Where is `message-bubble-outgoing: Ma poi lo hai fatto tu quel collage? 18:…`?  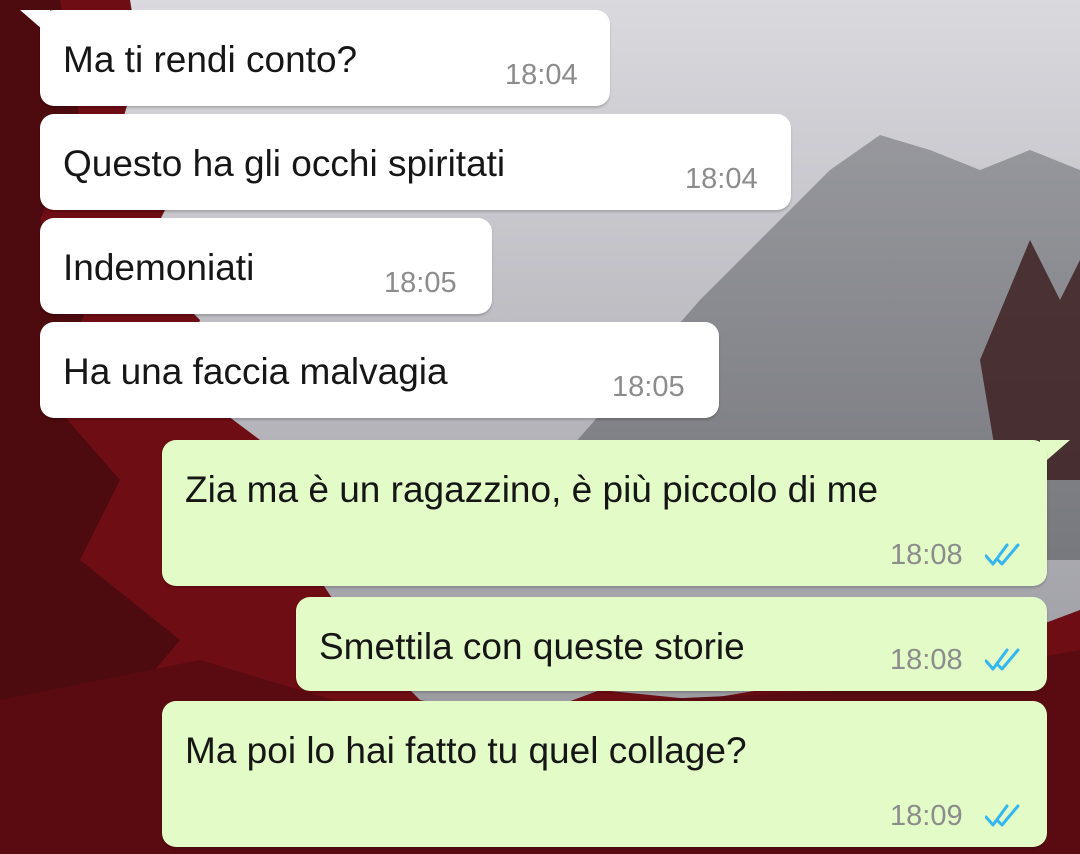
message-bubble-outgoing: Ma poi lo hai fatto tu quel collage? 18:… is located at coordinates (604, 774).